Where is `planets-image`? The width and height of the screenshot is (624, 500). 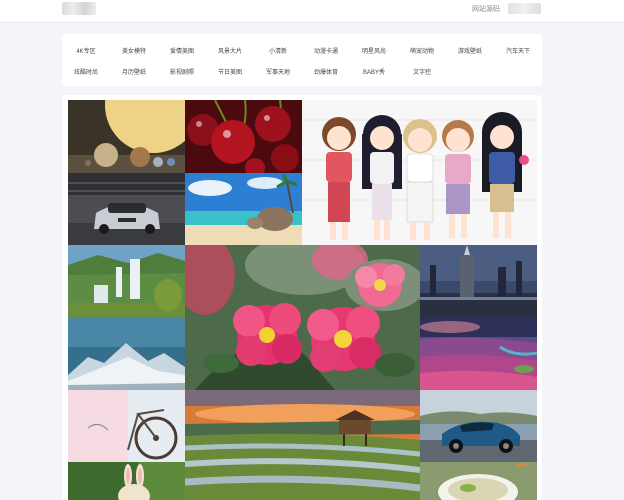
planets-image is located at coordinates (126, 136).